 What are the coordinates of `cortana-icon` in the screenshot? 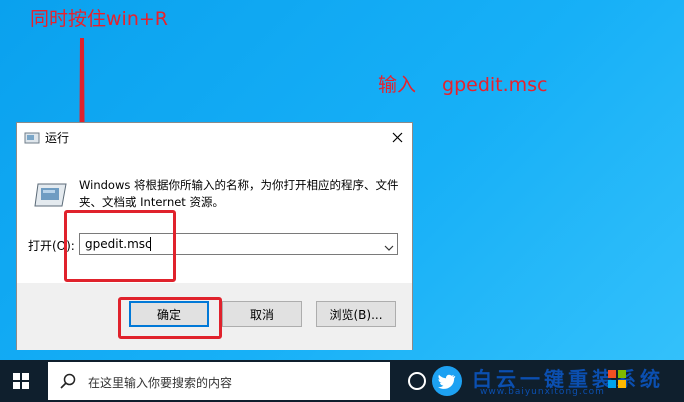 It's located at (417, 381).